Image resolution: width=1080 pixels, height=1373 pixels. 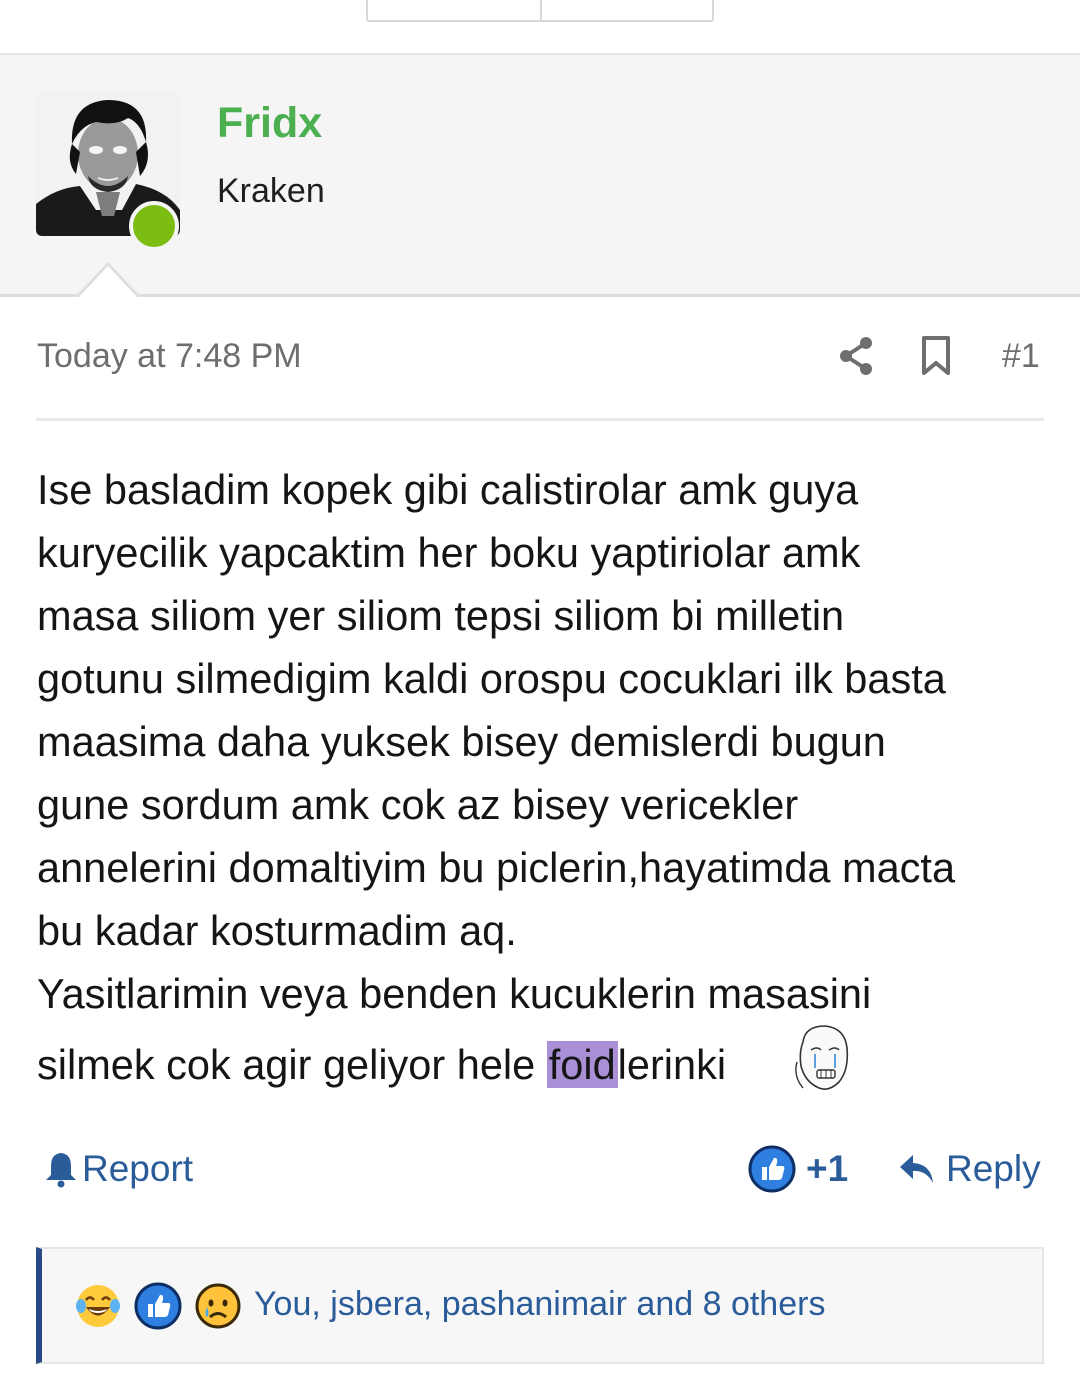 What do you see at coordinates (798, 1169) in the screenshot?
I see `like-button: +1` at bounding box center [798, 1169].